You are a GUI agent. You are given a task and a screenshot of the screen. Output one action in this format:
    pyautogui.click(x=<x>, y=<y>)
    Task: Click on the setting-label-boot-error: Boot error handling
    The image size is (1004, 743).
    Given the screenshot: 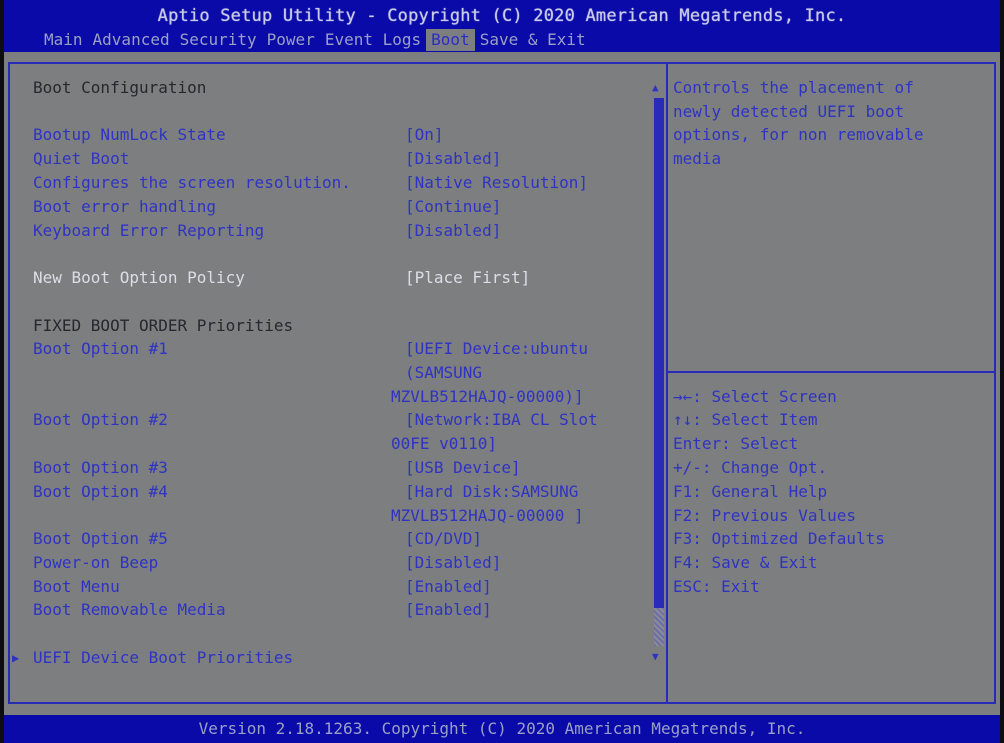 What is the action you would take?
    pyautogui.click(x=124, y=207)
    